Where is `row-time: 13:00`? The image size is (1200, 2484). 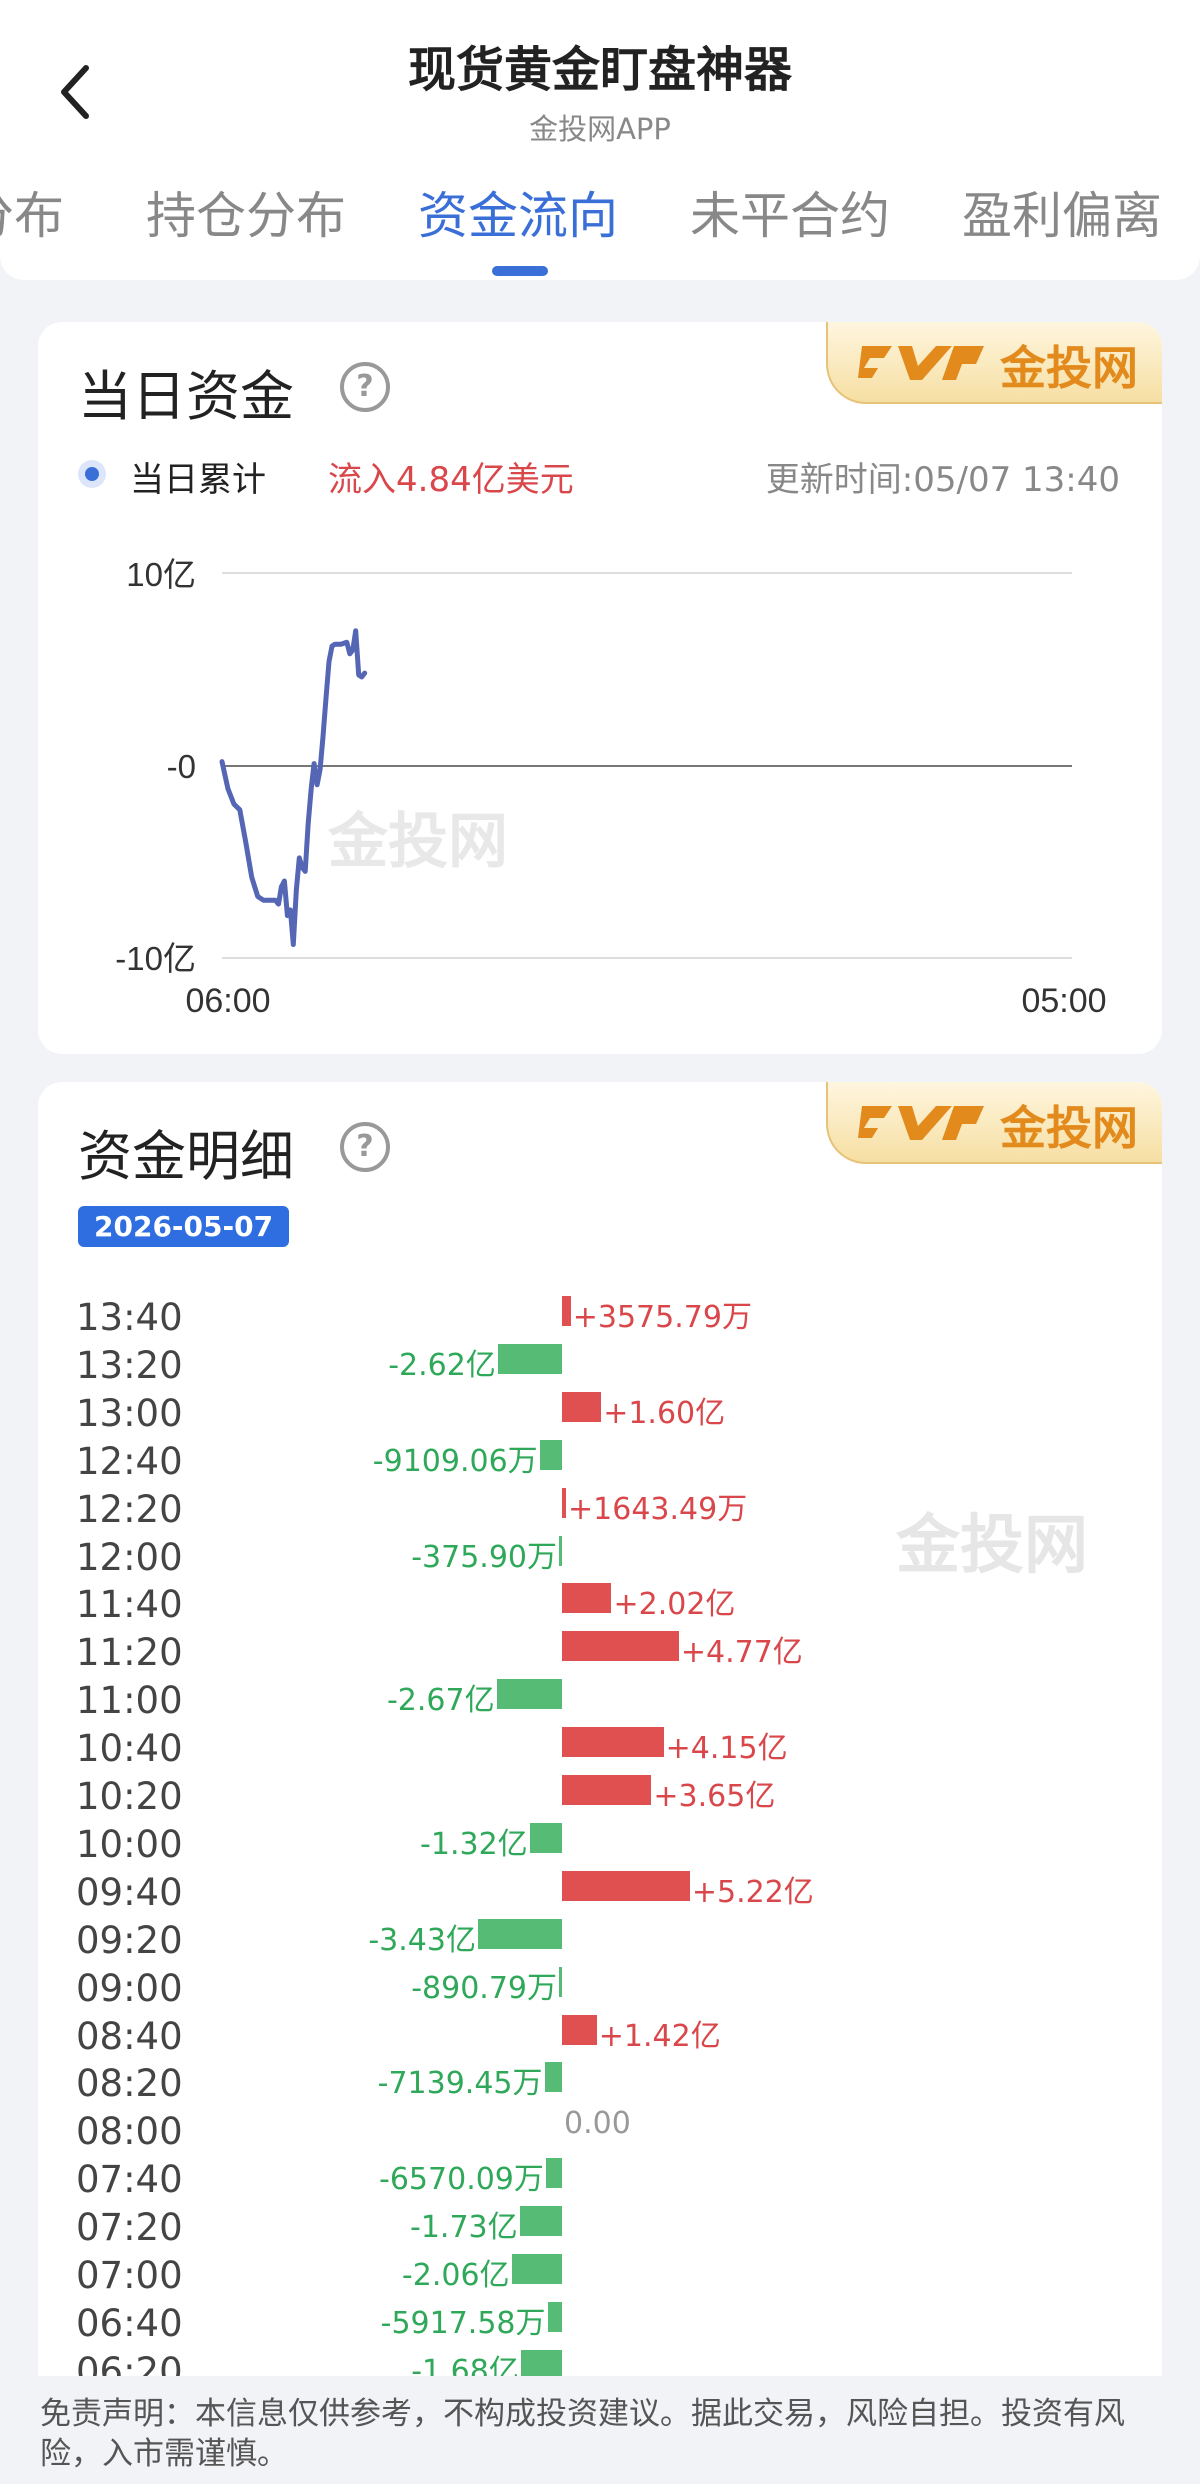 row-time: 13:00 is located at coordinates (129, 1413).